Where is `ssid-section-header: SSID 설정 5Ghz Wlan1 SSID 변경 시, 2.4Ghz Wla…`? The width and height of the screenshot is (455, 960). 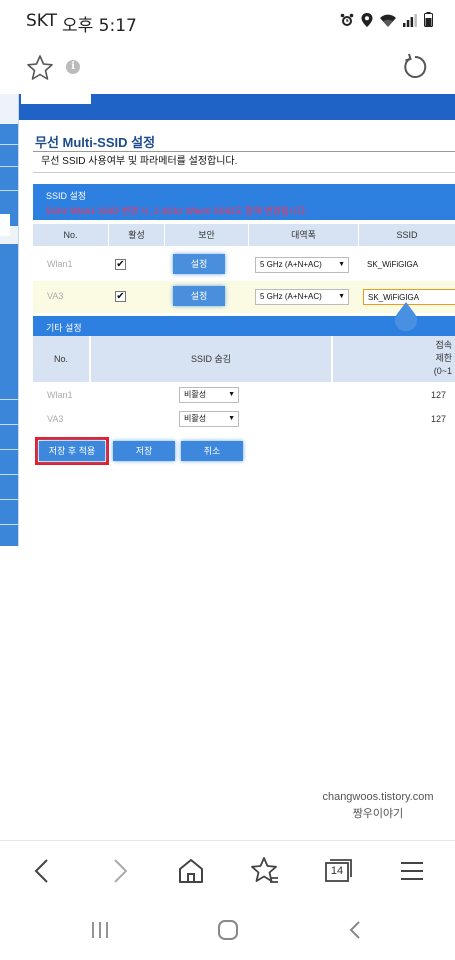 ssid-section-header: SSID 설정 5Ghz Wlan1 SSID 변경 시, 2.4Ghz Wla… is located at coordinates (244, 202).